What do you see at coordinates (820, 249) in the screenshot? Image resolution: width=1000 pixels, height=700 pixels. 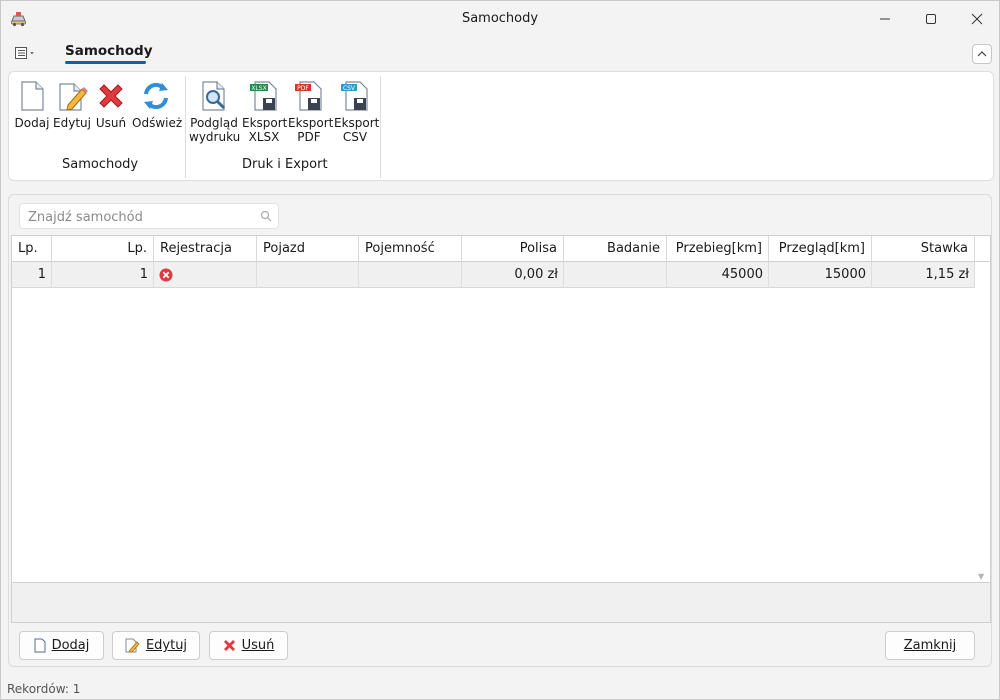 I see `column-header-przeglad: Przegląd[km]` at bounding box center [820, 249].